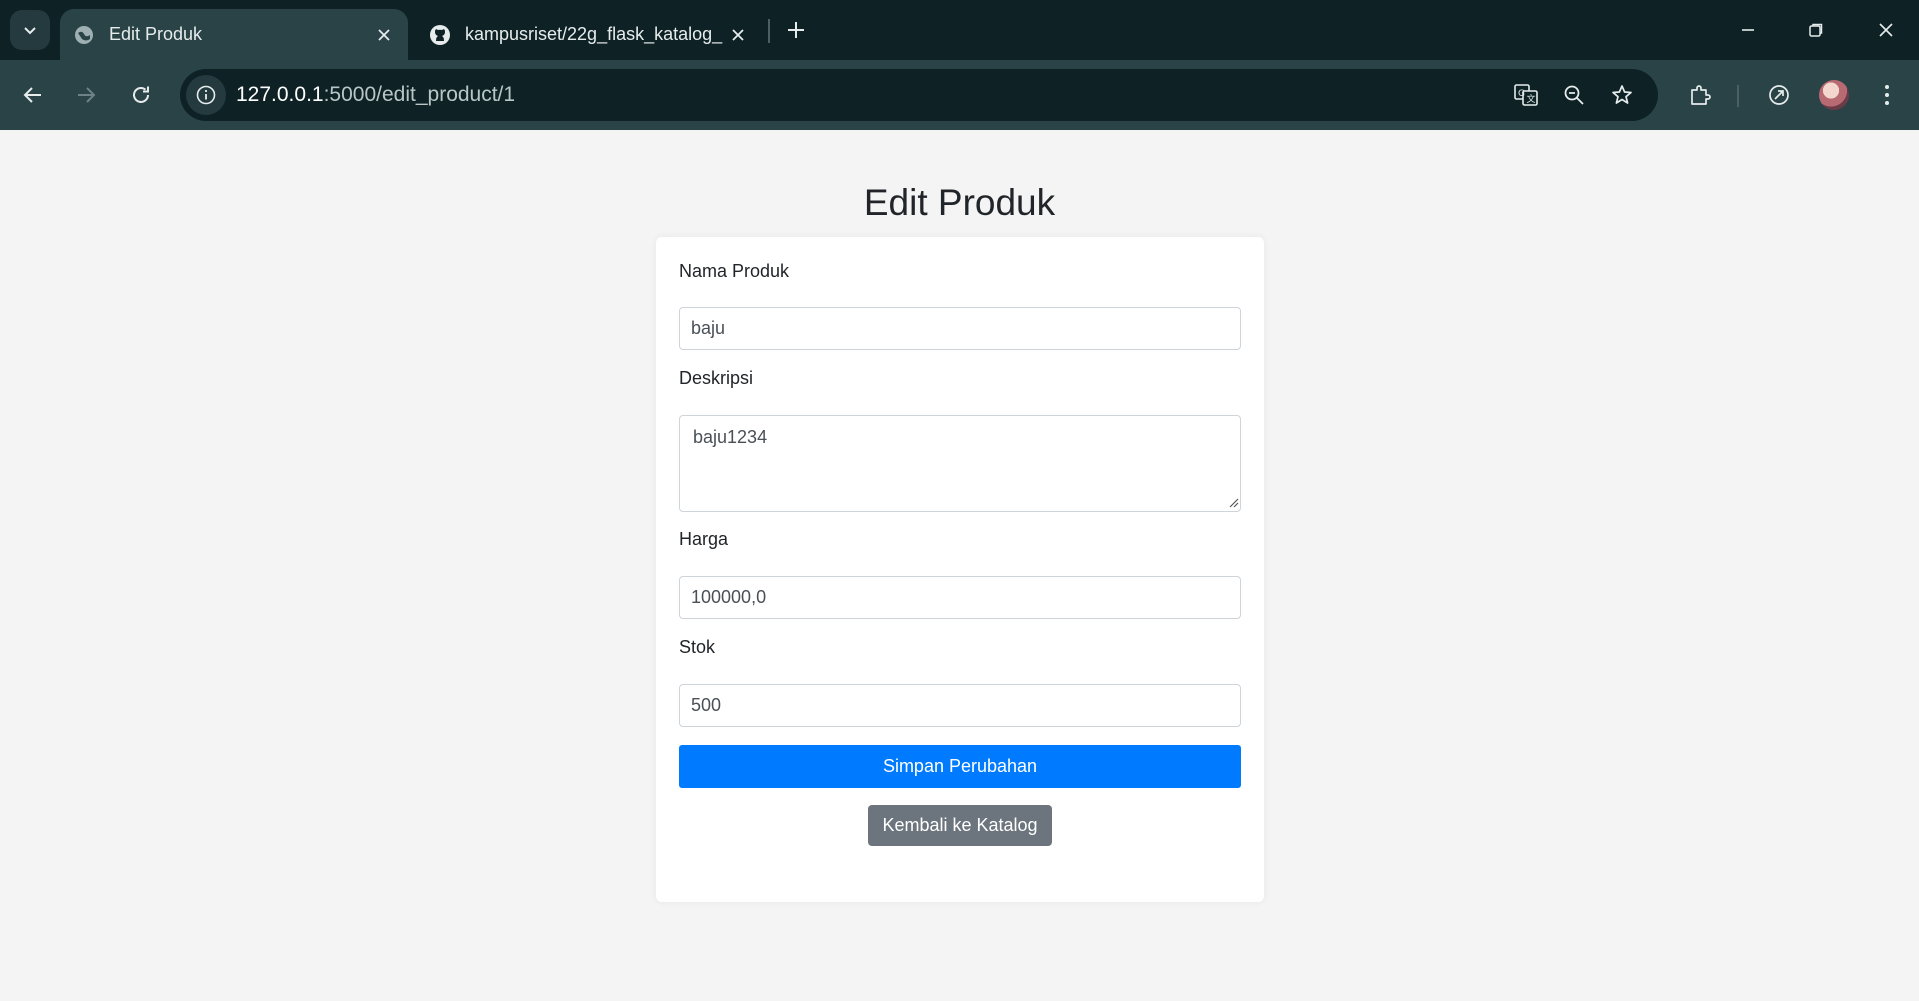  What do you see at coordinates (1521, 94) in the screenshot?
I see `svg-text: G` at bounding box center [1521, 94].